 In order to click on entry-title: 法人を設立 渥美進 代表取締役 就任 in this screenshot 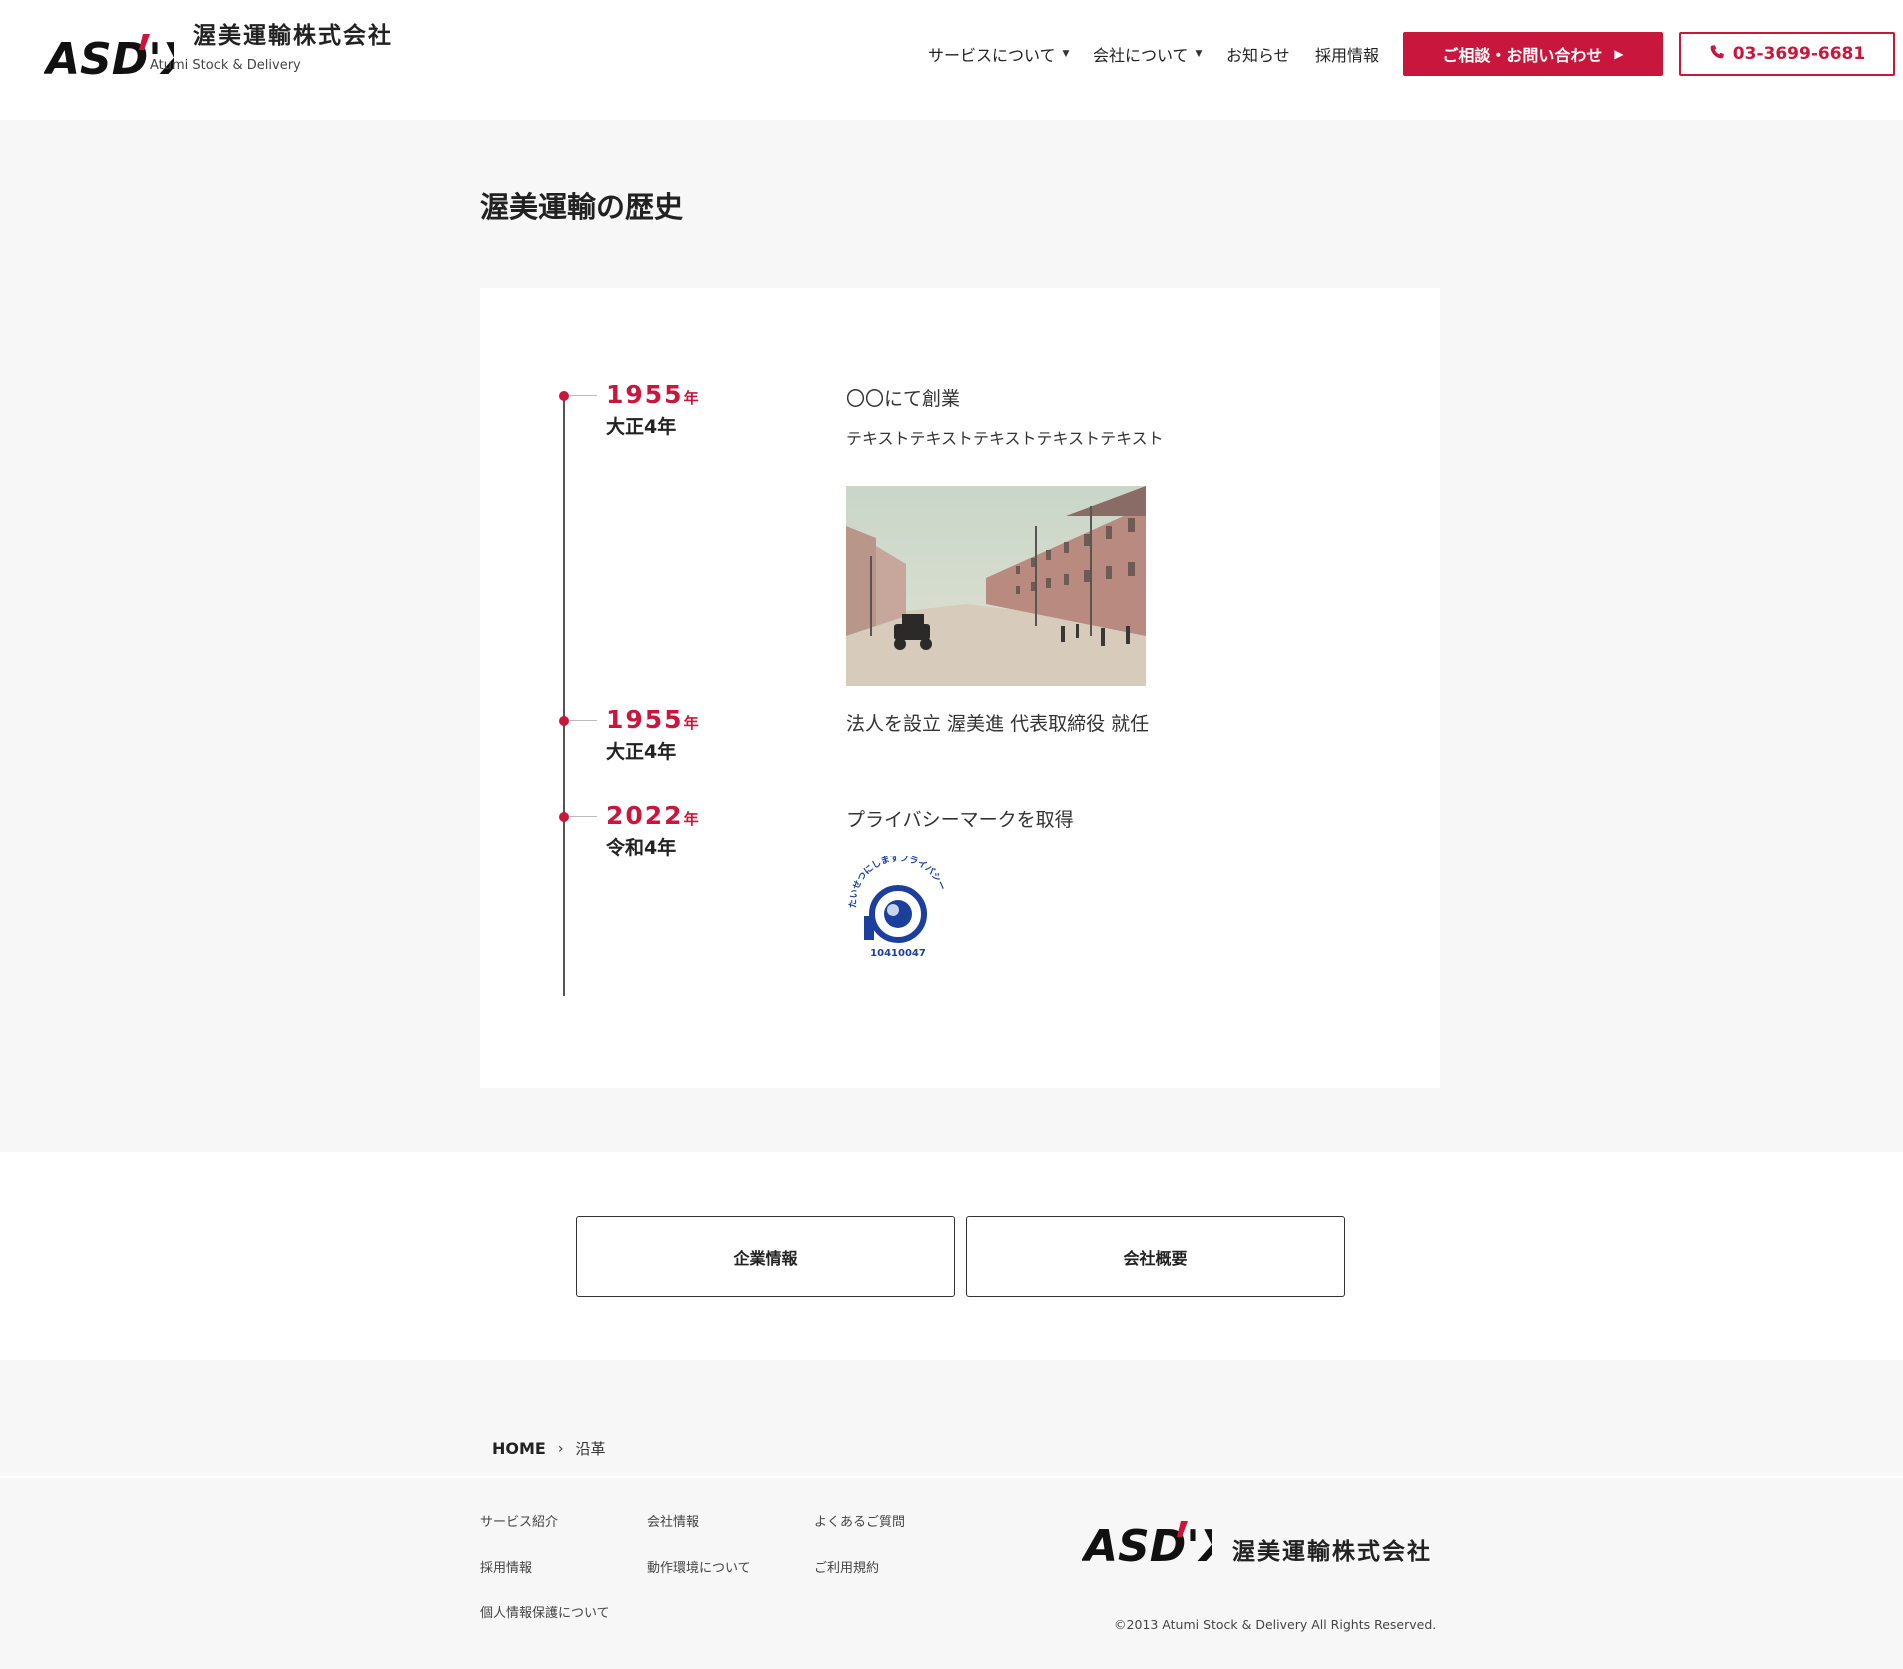, I will do `click(998, 724)`.